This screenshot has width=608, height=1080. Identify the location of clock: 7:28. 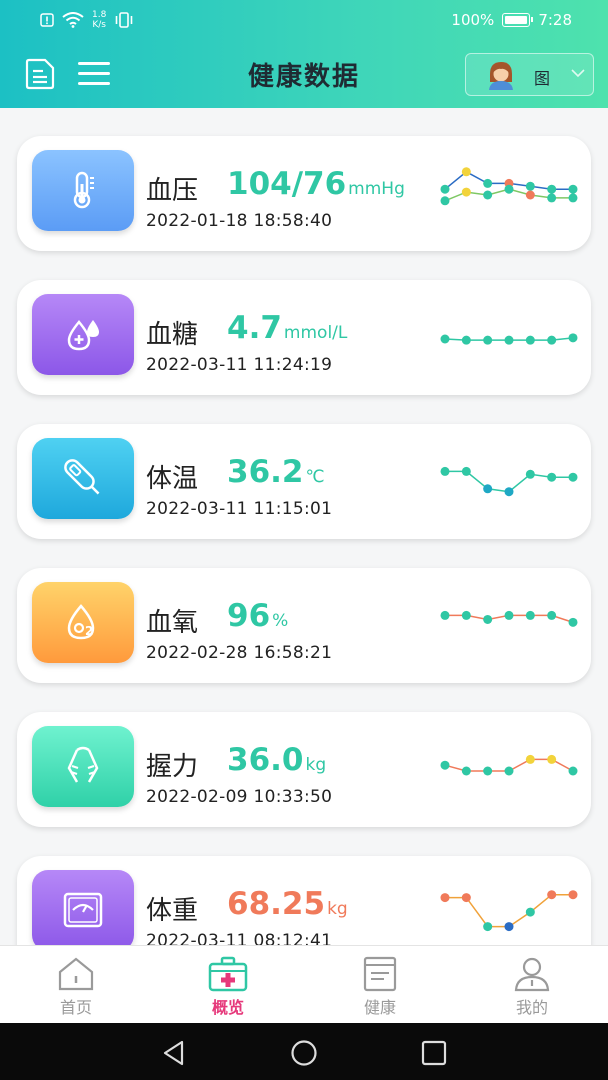
(555, 20).